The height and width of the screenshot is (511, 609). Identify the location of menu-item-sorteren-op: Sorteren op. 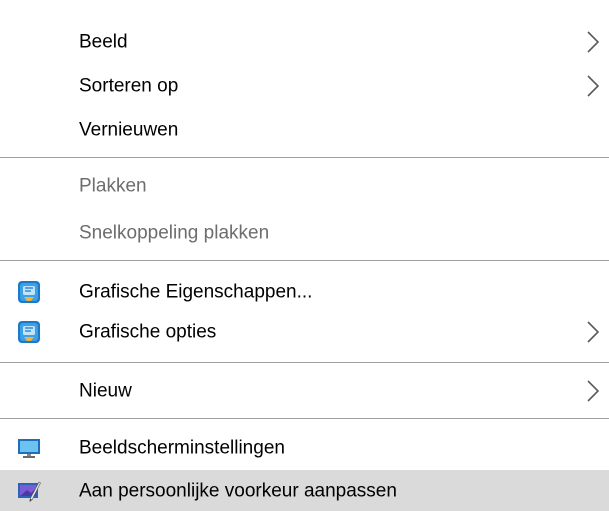
(304, 86).